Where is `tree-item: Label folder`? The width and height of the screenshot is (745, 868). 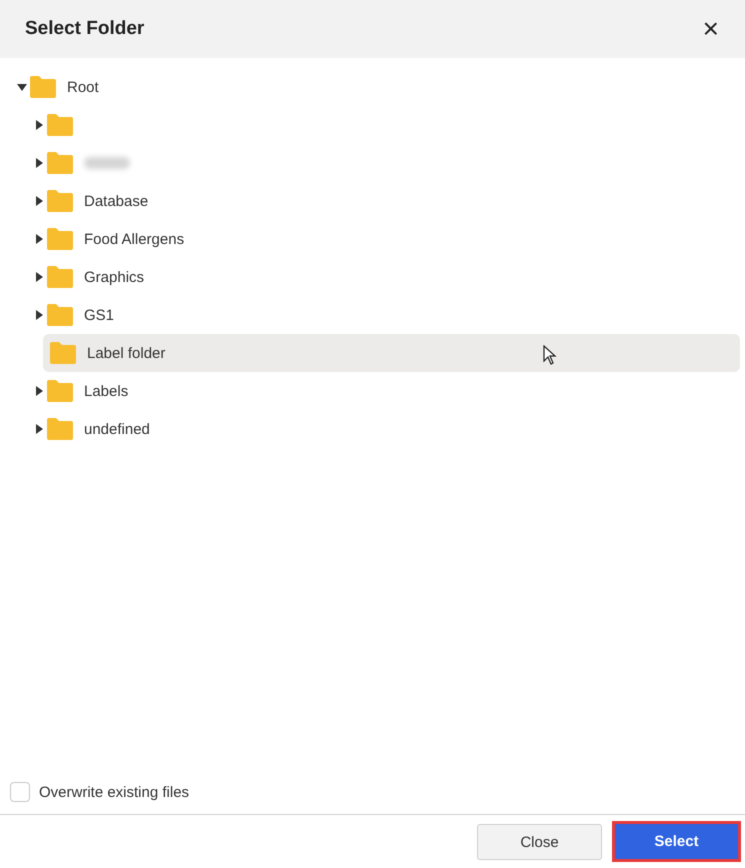
tree-item: Label folder is located at coordinates (126, 353).